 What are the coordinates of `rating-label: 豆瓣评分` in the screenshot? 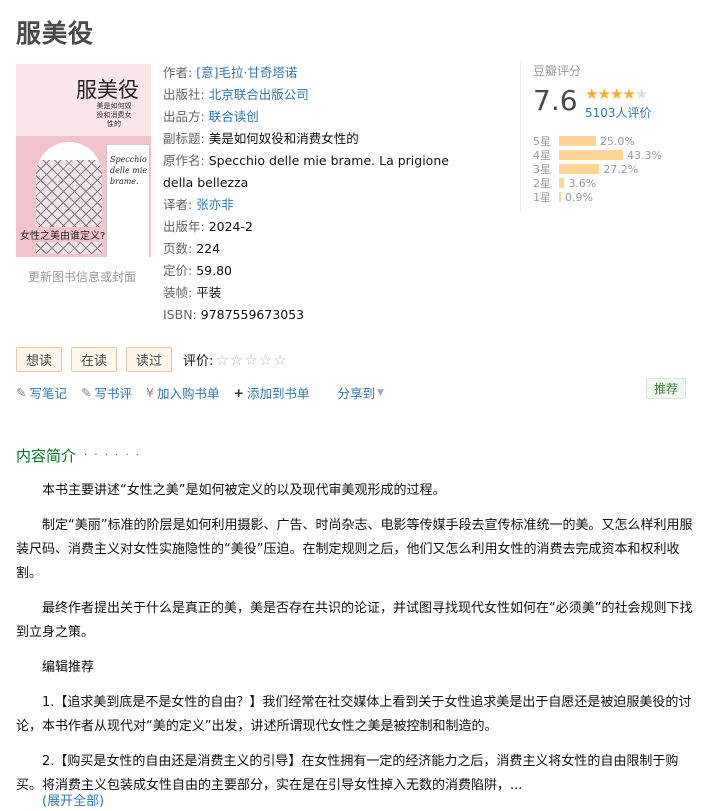 It's located at (557, 71).